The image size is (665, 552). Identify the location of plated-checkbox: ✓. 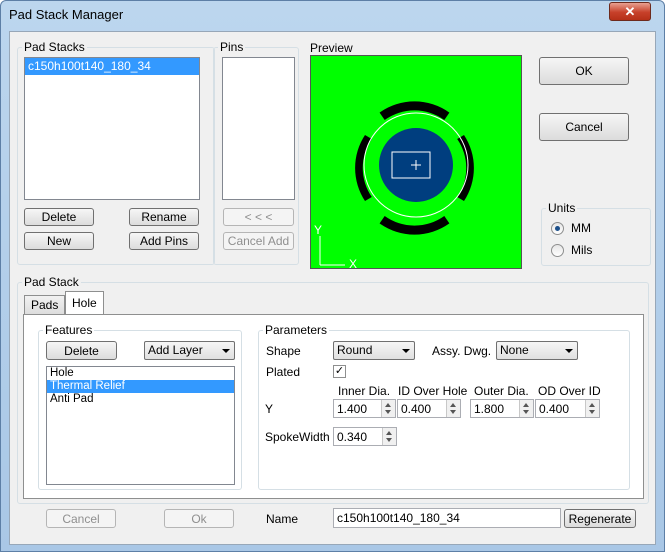
(339, 371).